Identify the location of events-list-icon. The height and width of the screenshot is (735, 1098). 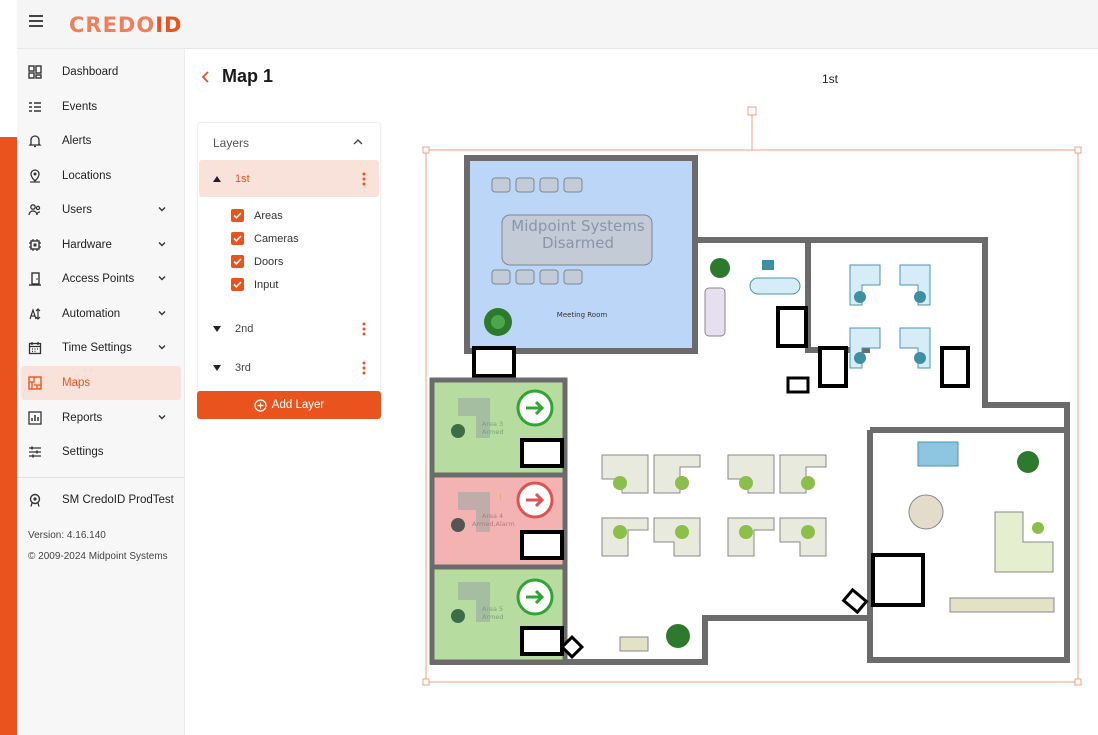
(35, 107).